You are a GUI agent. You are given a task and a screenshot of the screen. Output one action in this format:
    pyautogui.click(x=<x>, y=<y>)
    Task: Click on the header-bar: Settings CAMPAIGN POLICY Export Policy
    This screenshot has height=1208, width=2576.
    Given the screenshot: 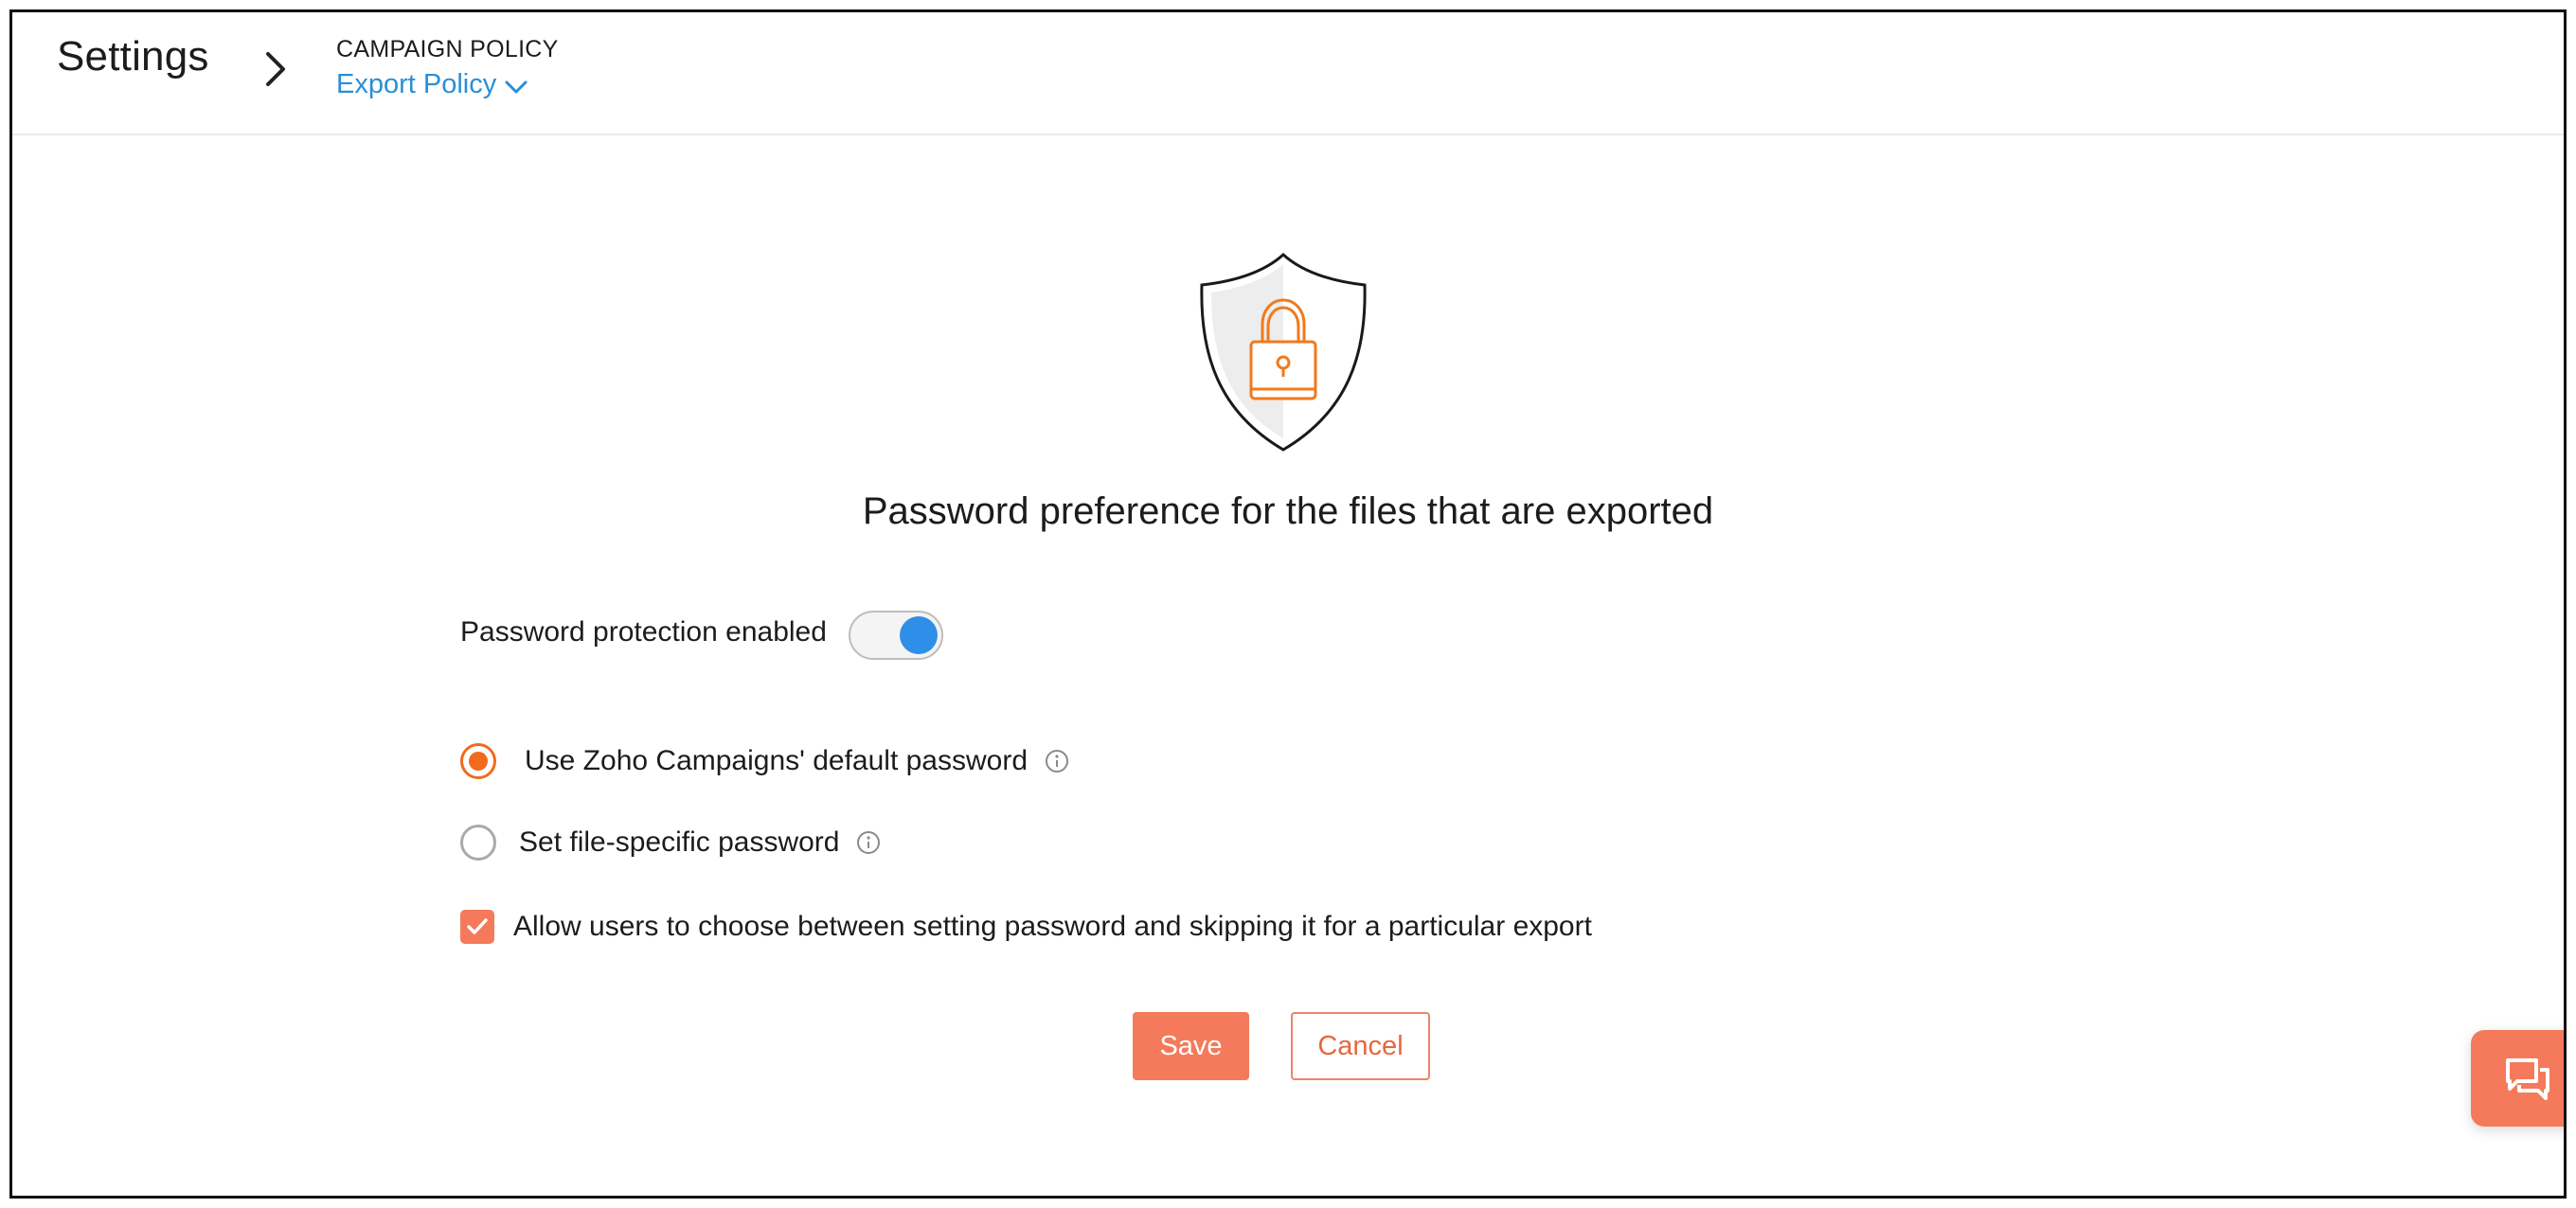 What is the action you would take?
    pyautogui.click(x=1288, y=74)
    